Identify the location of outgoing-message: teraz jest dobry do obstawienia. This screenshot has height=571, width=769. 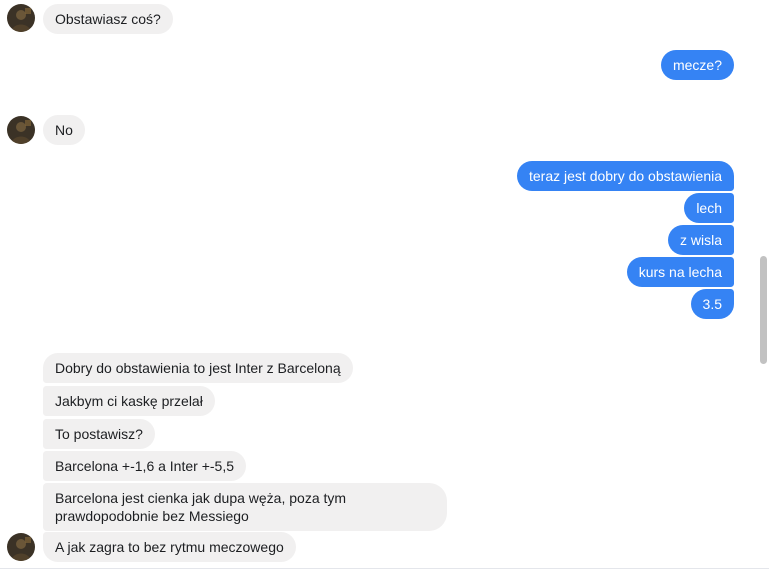
(625, 176).